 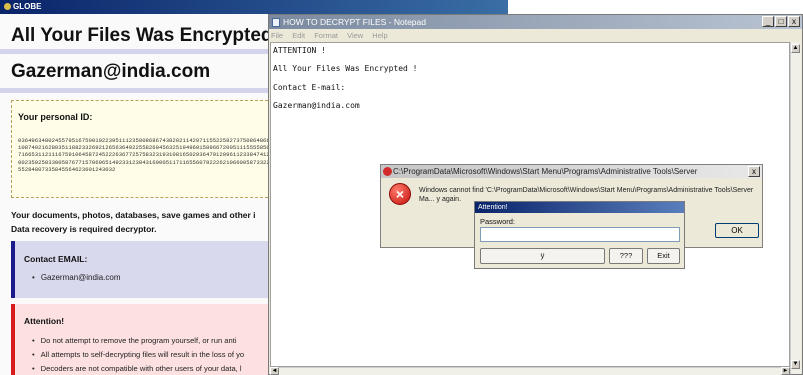 What do you see at coordinates (781, 21) in the screenshot?
I see `maximize-button: □` at bounding box center [781, 21].